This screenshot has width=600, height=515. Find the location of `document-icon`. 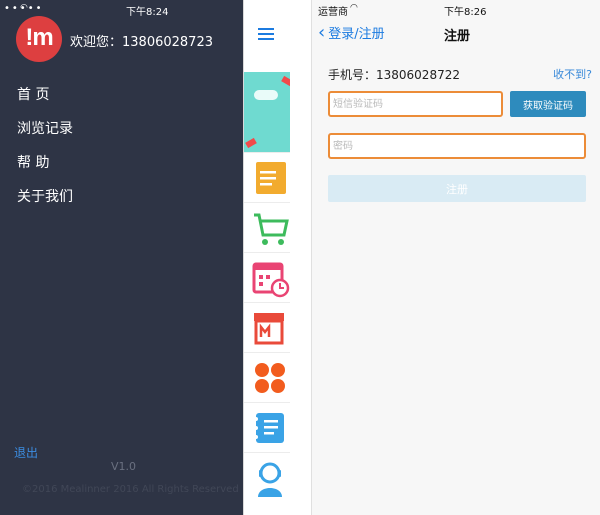

document-icon is located at coordinates (271, 178).